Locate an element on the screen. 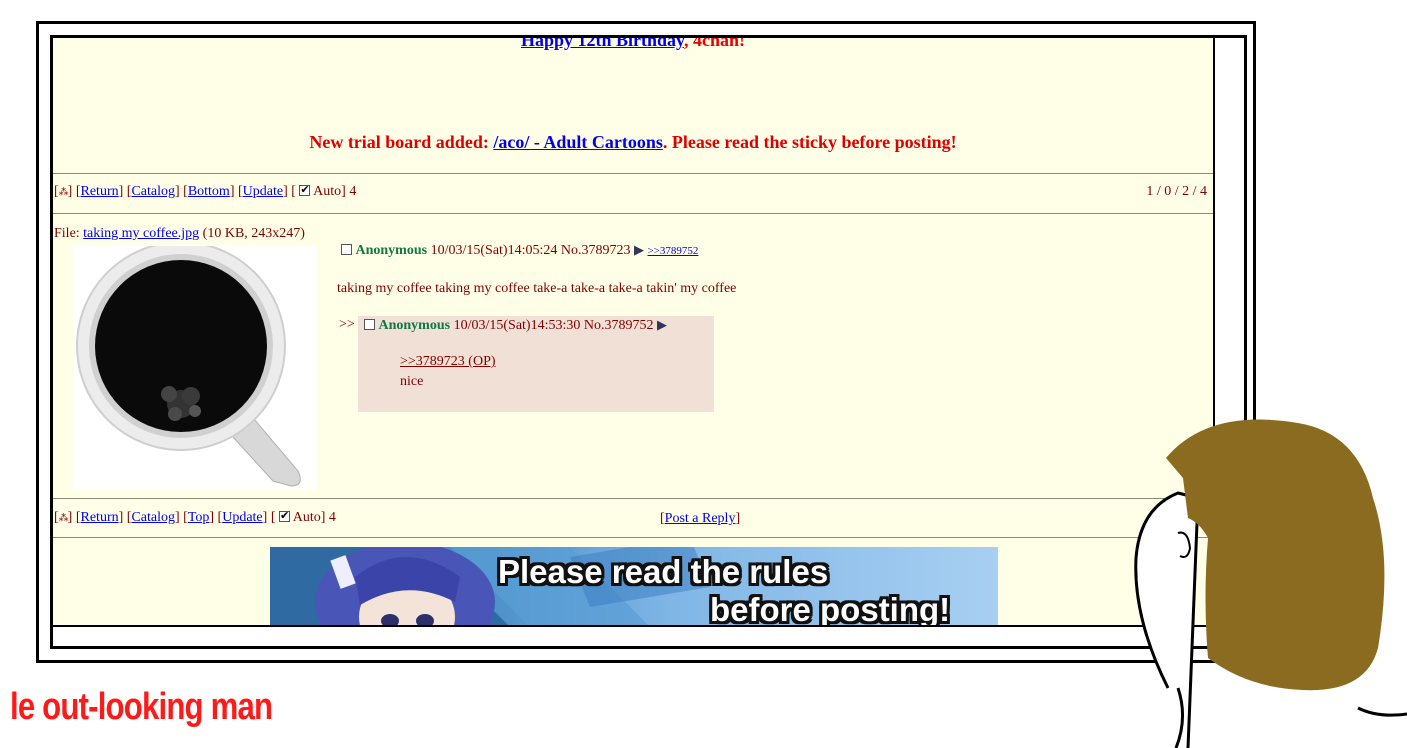 This screenshot has height=748, width=1407. anime-girl-icon is located at coordinates (405, 586).